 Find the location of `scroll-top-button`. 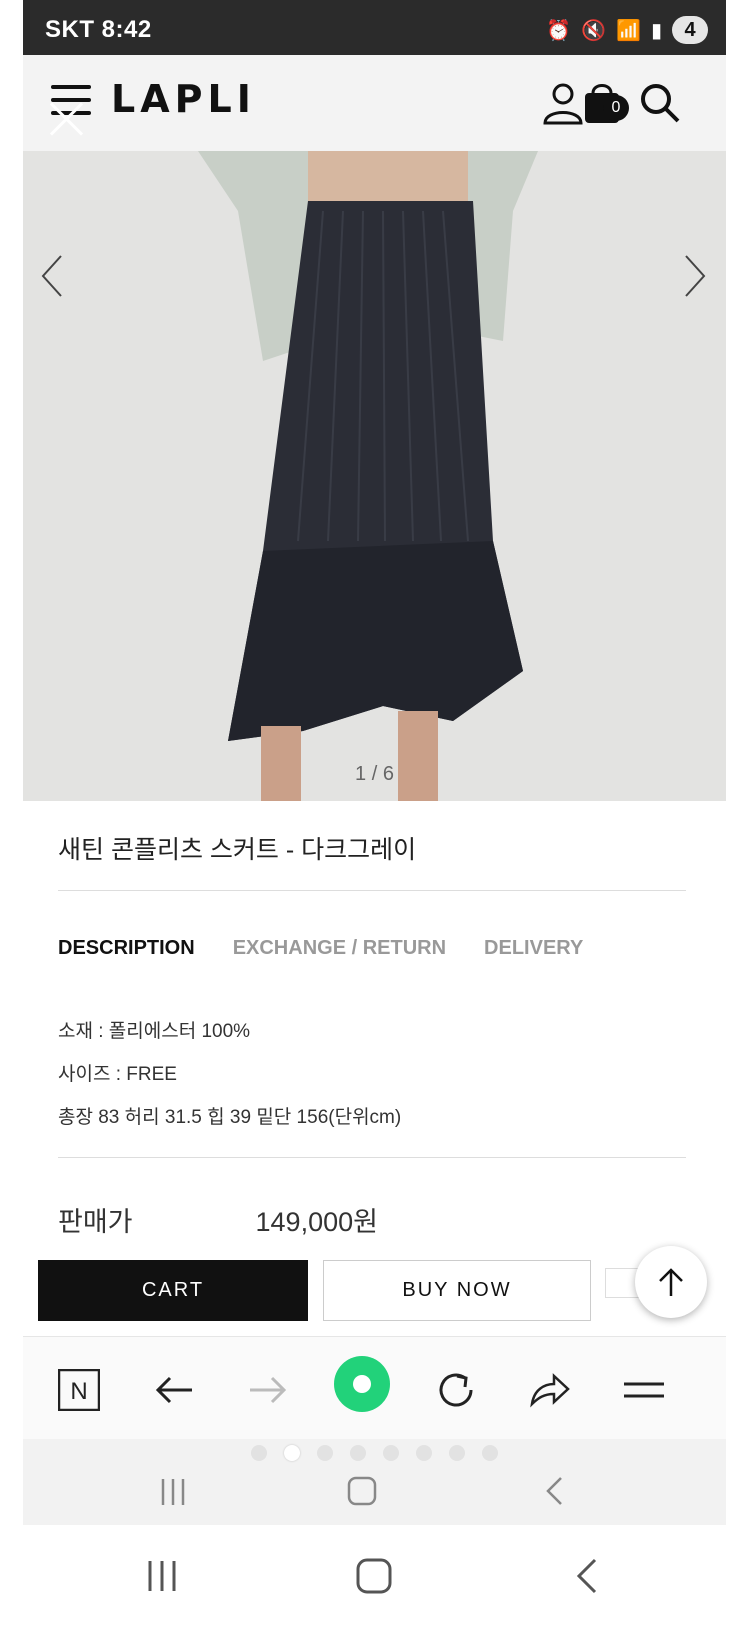

scroll-top-button is located at coordinates (671, 1282).